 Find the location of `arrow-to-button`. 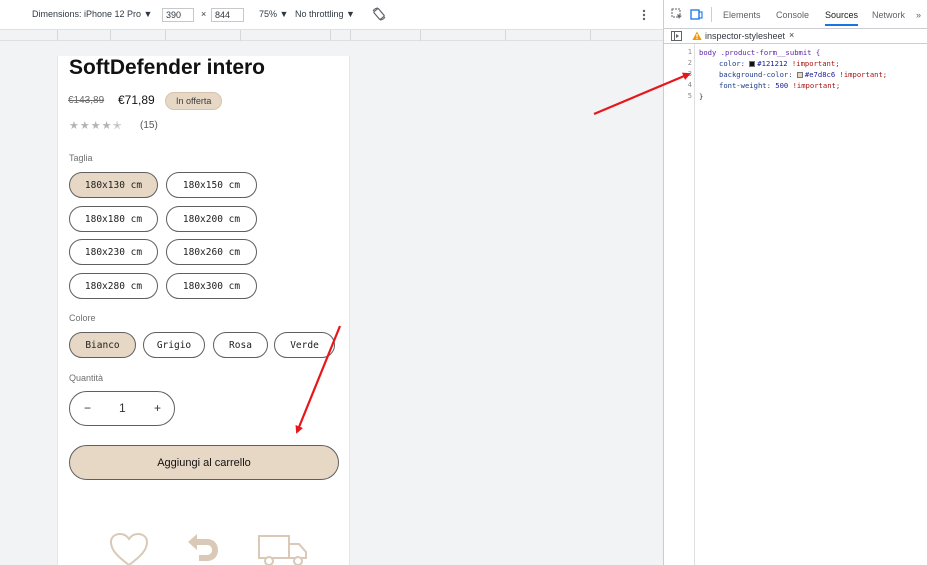

arrow-to-button is located at coordinates (318, 379).